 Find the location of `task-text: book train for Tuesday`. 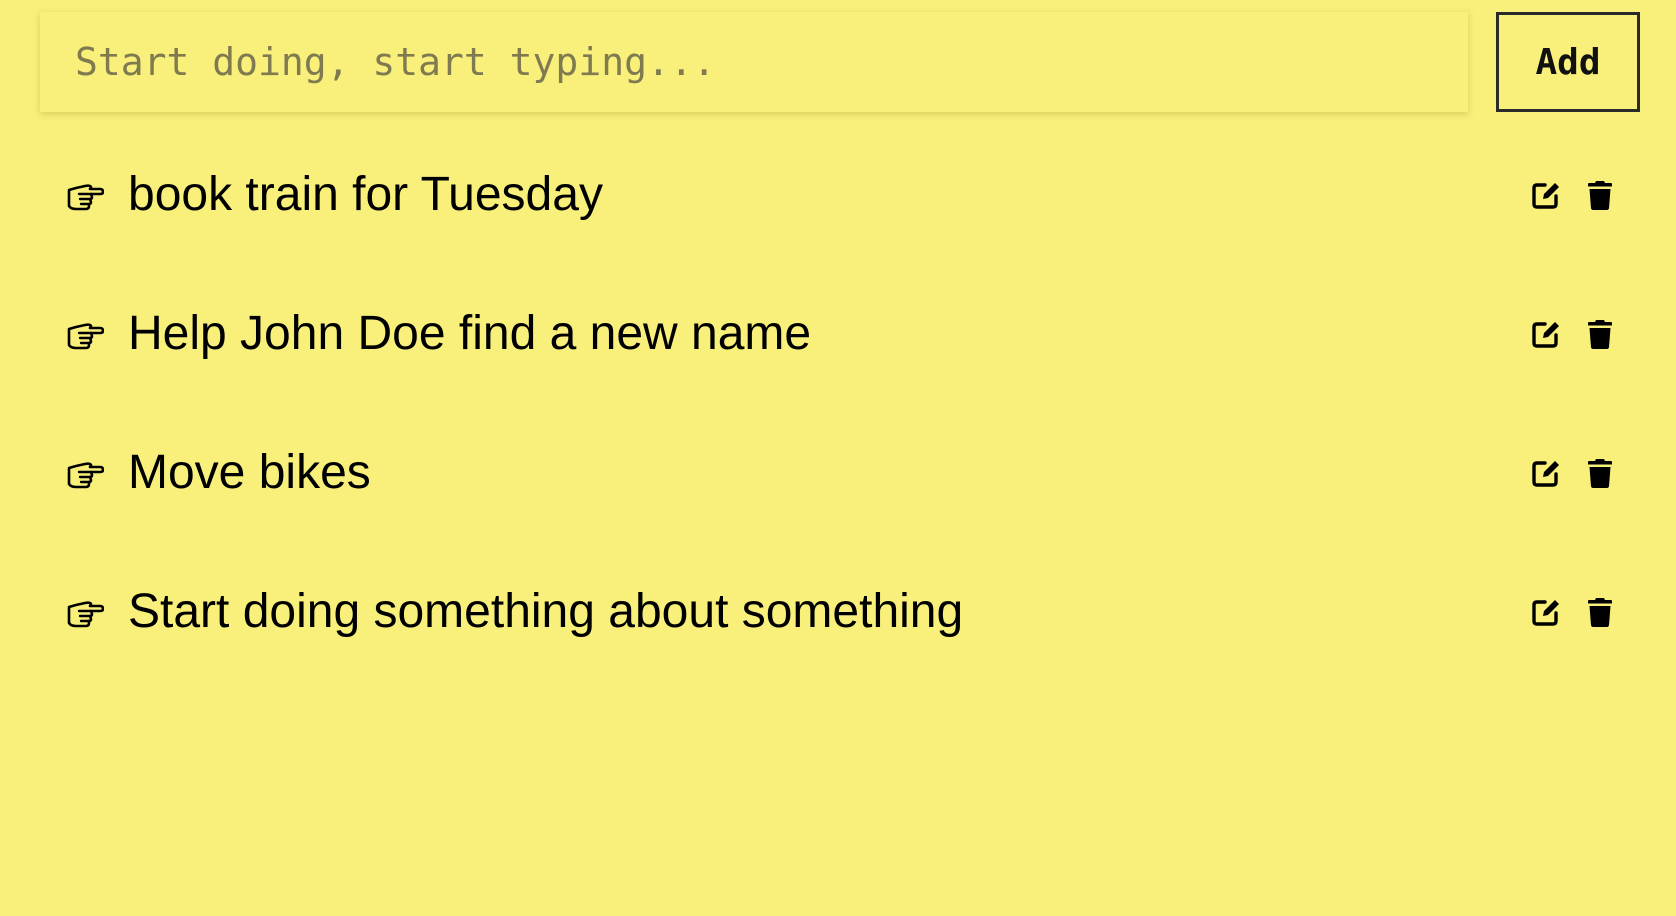

task-text: book train for Tuesday is located at coordinates (365, 194).